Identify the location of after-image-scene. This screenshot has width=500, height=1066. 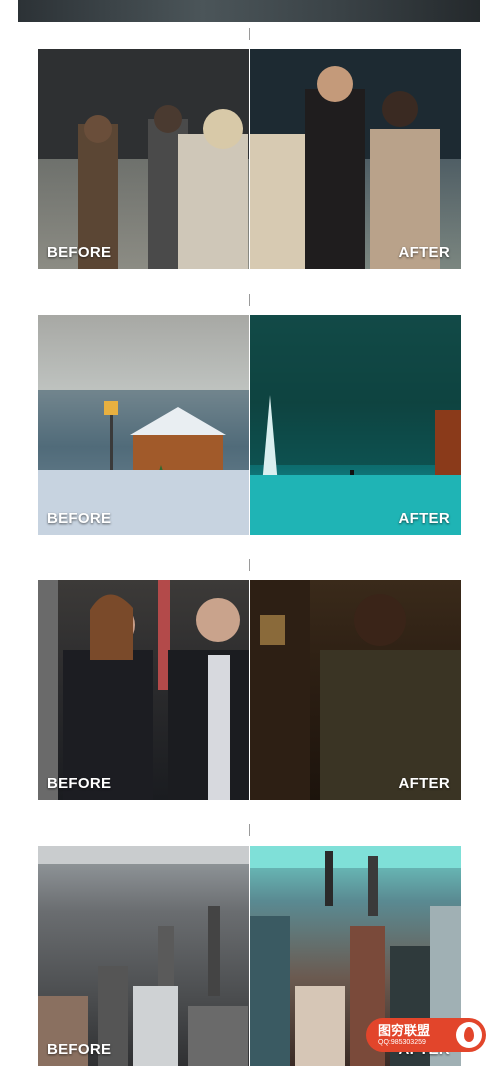
(355, 425).